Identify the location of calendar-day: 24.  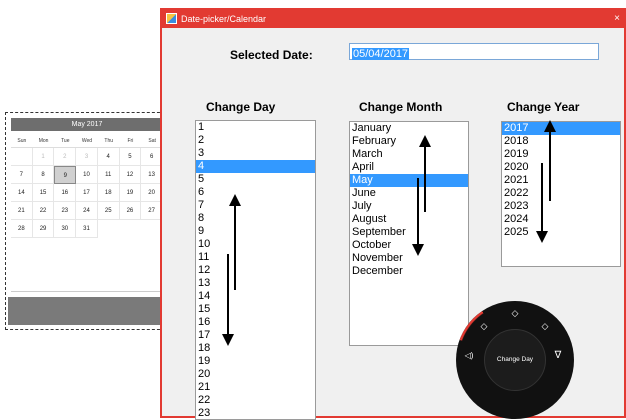
(87, 211).